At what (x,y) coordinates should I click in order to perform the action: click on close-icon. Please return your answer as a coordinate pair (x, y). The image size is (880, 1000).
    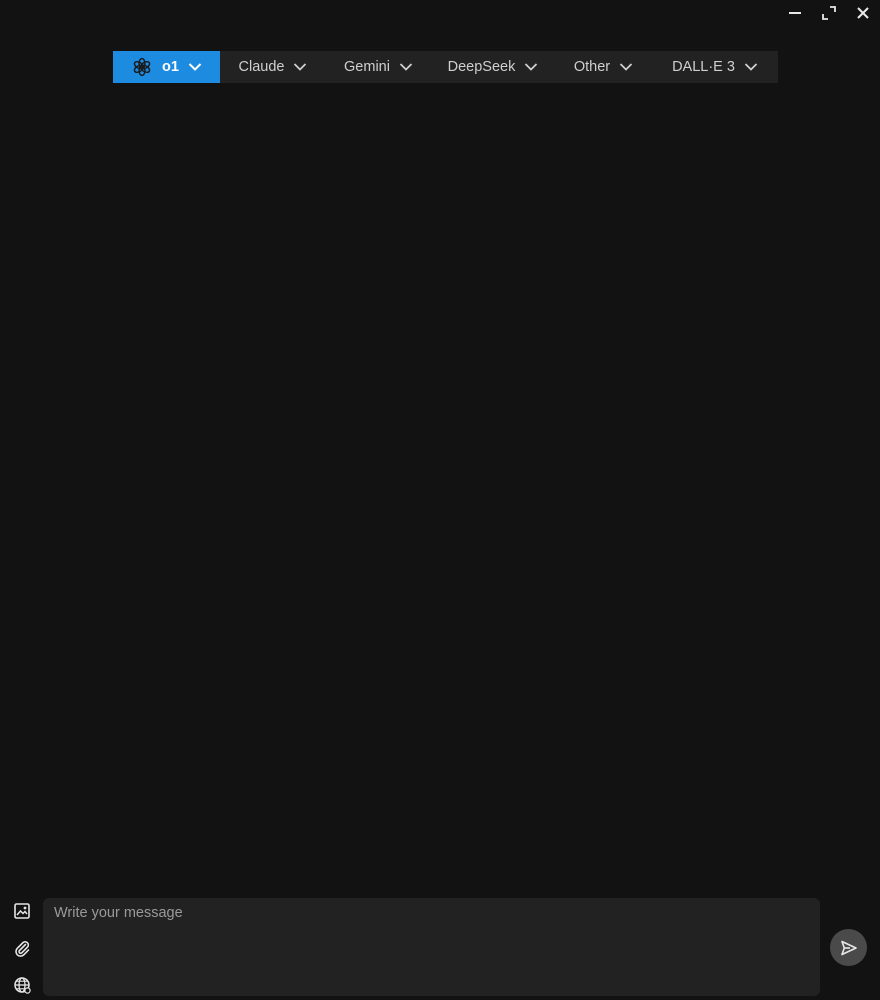
    Looking at the image, I should click on (863, 13).